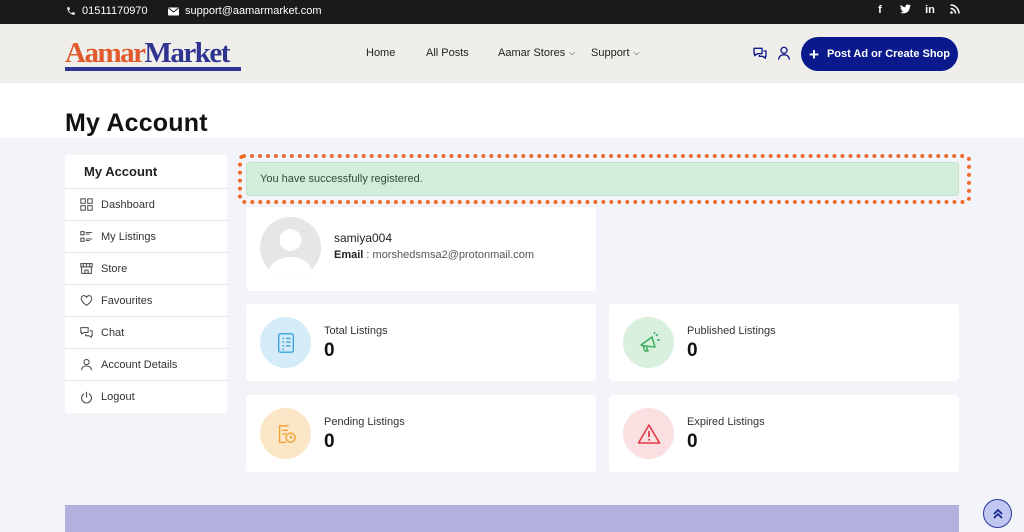 The width and height of the screenshot is (1024, 532). Describe the element at coordinates (814, 54) in the screenshot. I see `plus-icon: +` at that location.